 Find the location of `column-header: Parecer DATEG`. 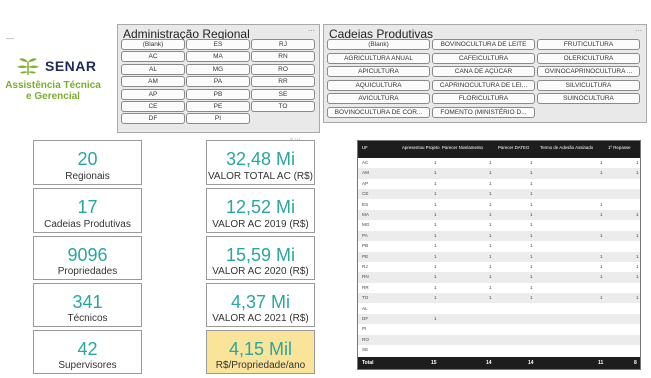

column-header: Parecer DATEG is located at coordinates (513, 147).